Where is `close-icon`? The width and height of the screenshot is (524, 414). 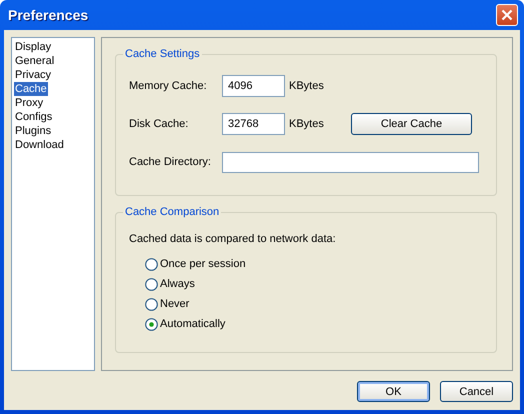 close-icon is located at coordinates (507, 15).